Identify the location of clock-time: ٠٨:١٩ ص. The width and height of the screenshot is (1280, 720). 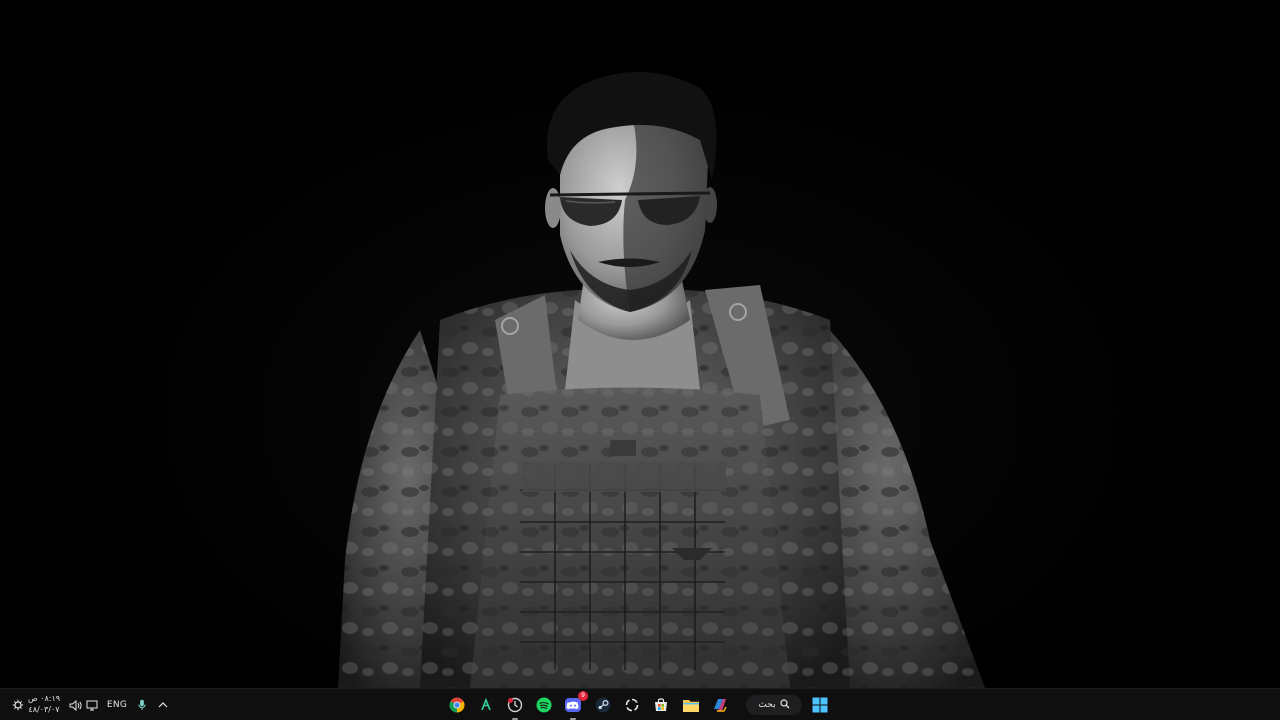
(44, 698).